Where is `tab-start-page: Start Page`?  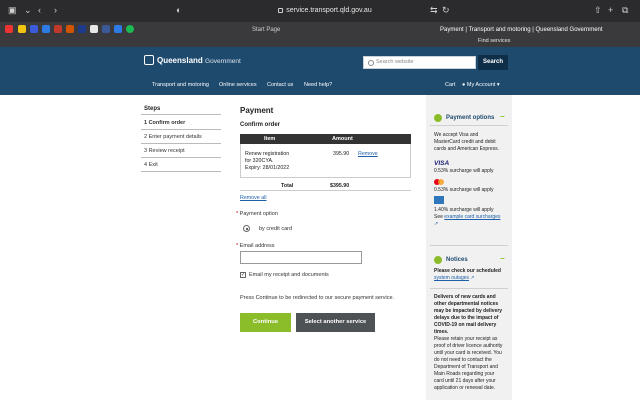
tab-start-page: Start Page is located at coordinates (266, 30).